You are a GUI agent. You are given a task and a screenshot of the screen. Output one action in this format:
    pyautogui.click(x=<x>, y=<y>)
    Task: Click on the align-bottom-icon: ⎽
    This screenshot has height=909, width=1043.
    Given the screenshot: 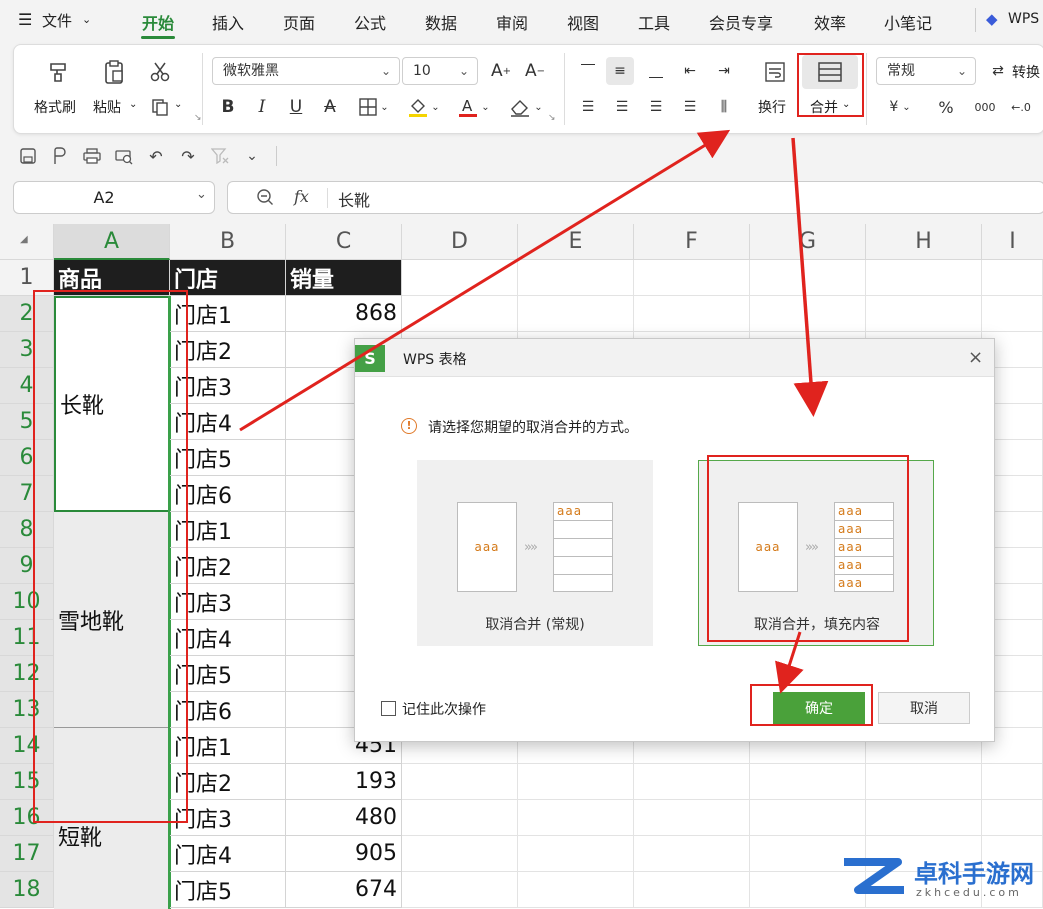 What is the action you would take?
    pyautogui.click(x=656, y=71)
    